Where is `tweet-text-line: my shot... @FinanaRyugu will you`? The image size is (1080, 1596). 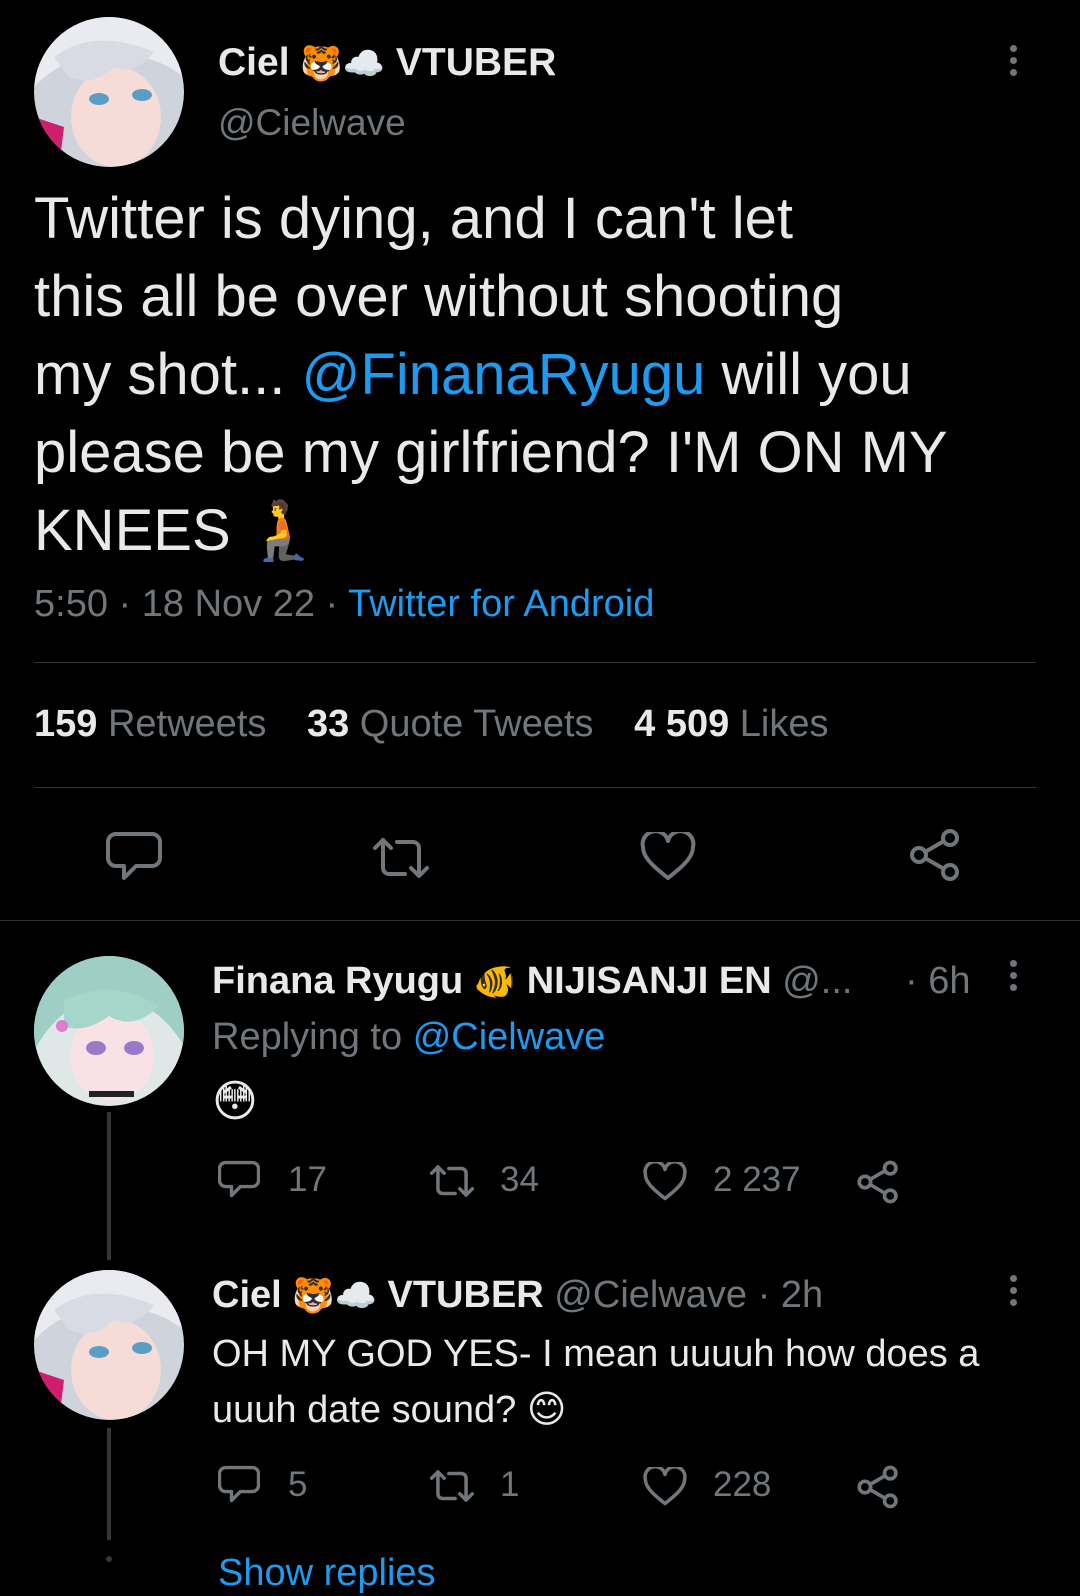 tweet-text-line: my shot... @FinanaRyugu will you is located at coordinates (544, 375).